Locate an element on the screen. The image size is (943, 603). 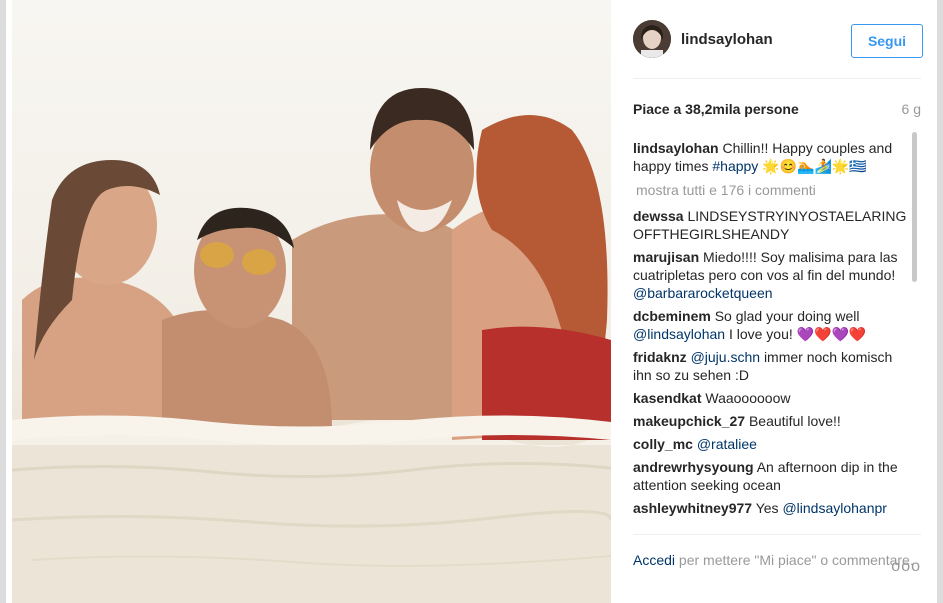
caption-hashtag: #happy is located at coordinates (735, 166).